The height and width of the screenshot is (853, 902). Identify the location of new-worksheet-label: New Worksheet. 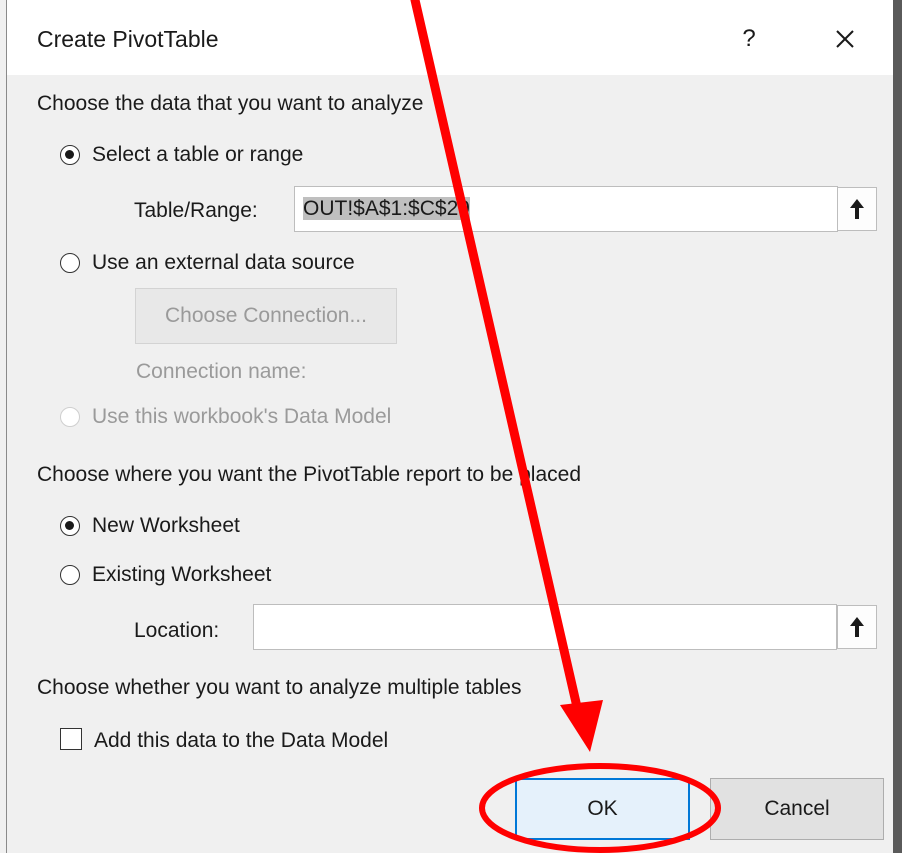
(166, 525).